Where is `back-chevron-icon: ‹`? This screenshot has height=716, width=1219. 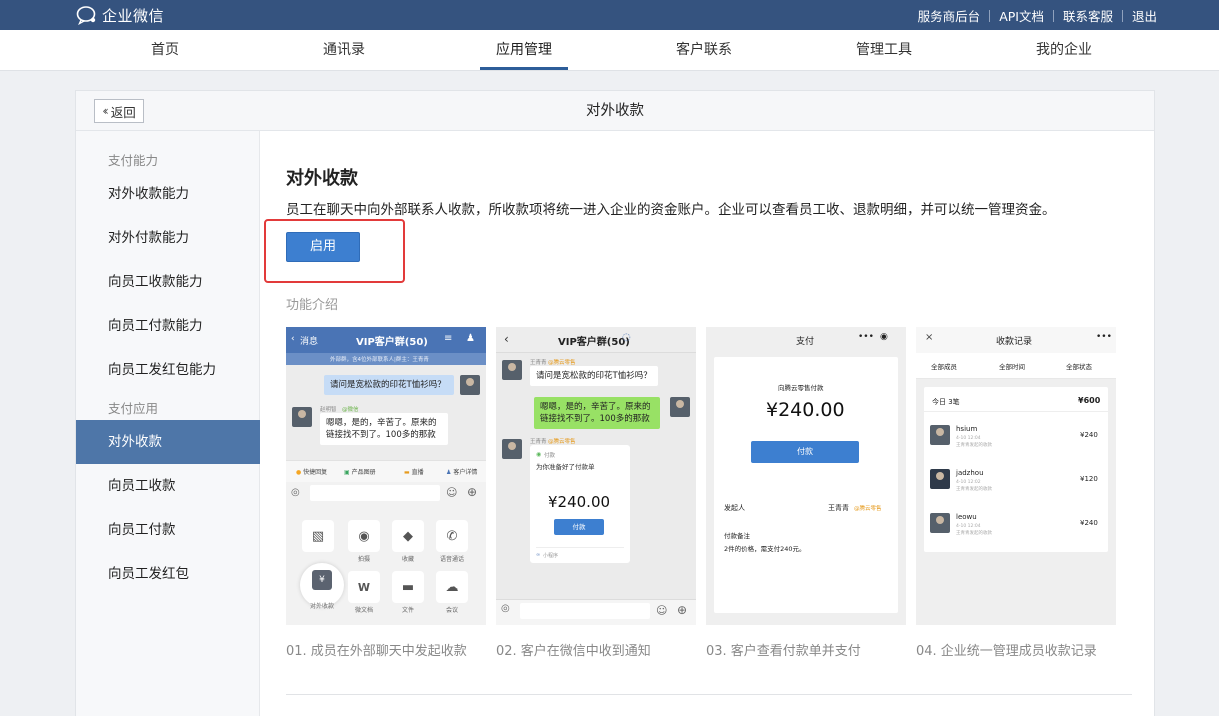
back-chevron-icon: ‹ is located at coordinates (293, 339).